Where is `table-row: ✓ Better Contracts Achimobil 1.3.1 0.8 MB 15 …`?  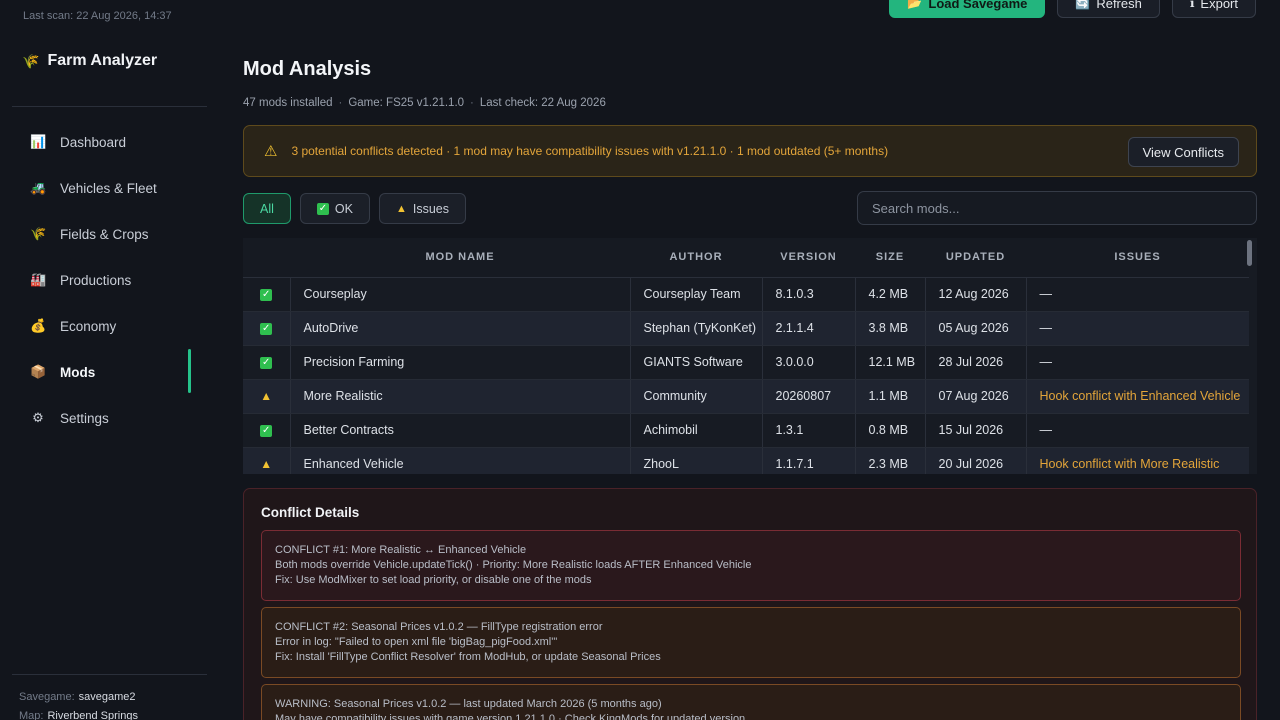 table-row: ✓ Better Contracts Achimobil 1.3.1 0.8 MB 15 … is located at coordinates (746, 430).